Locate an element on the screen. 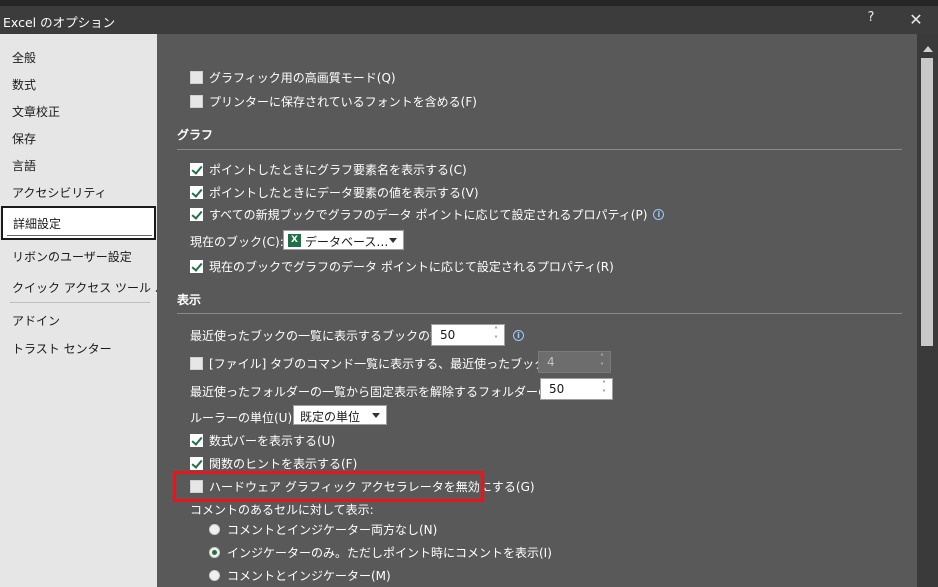 The width and height of the screenshot is (938, 587). option-label: すべての新規ブックでグラフのデータ ポイントに応じて設定されるプロパティ(P) is located at coordinates (428, 215).